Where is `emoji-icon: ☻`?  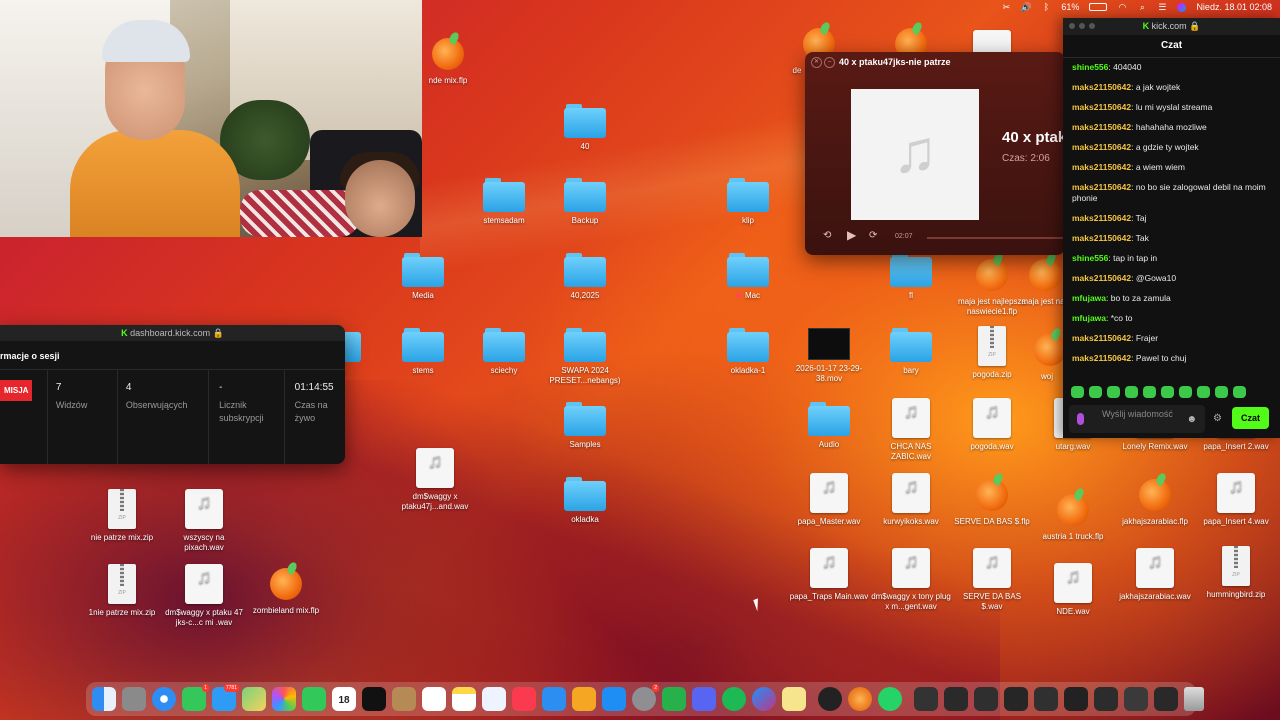 emoji-icon: ☻ is located at coordinates (1191, 419).